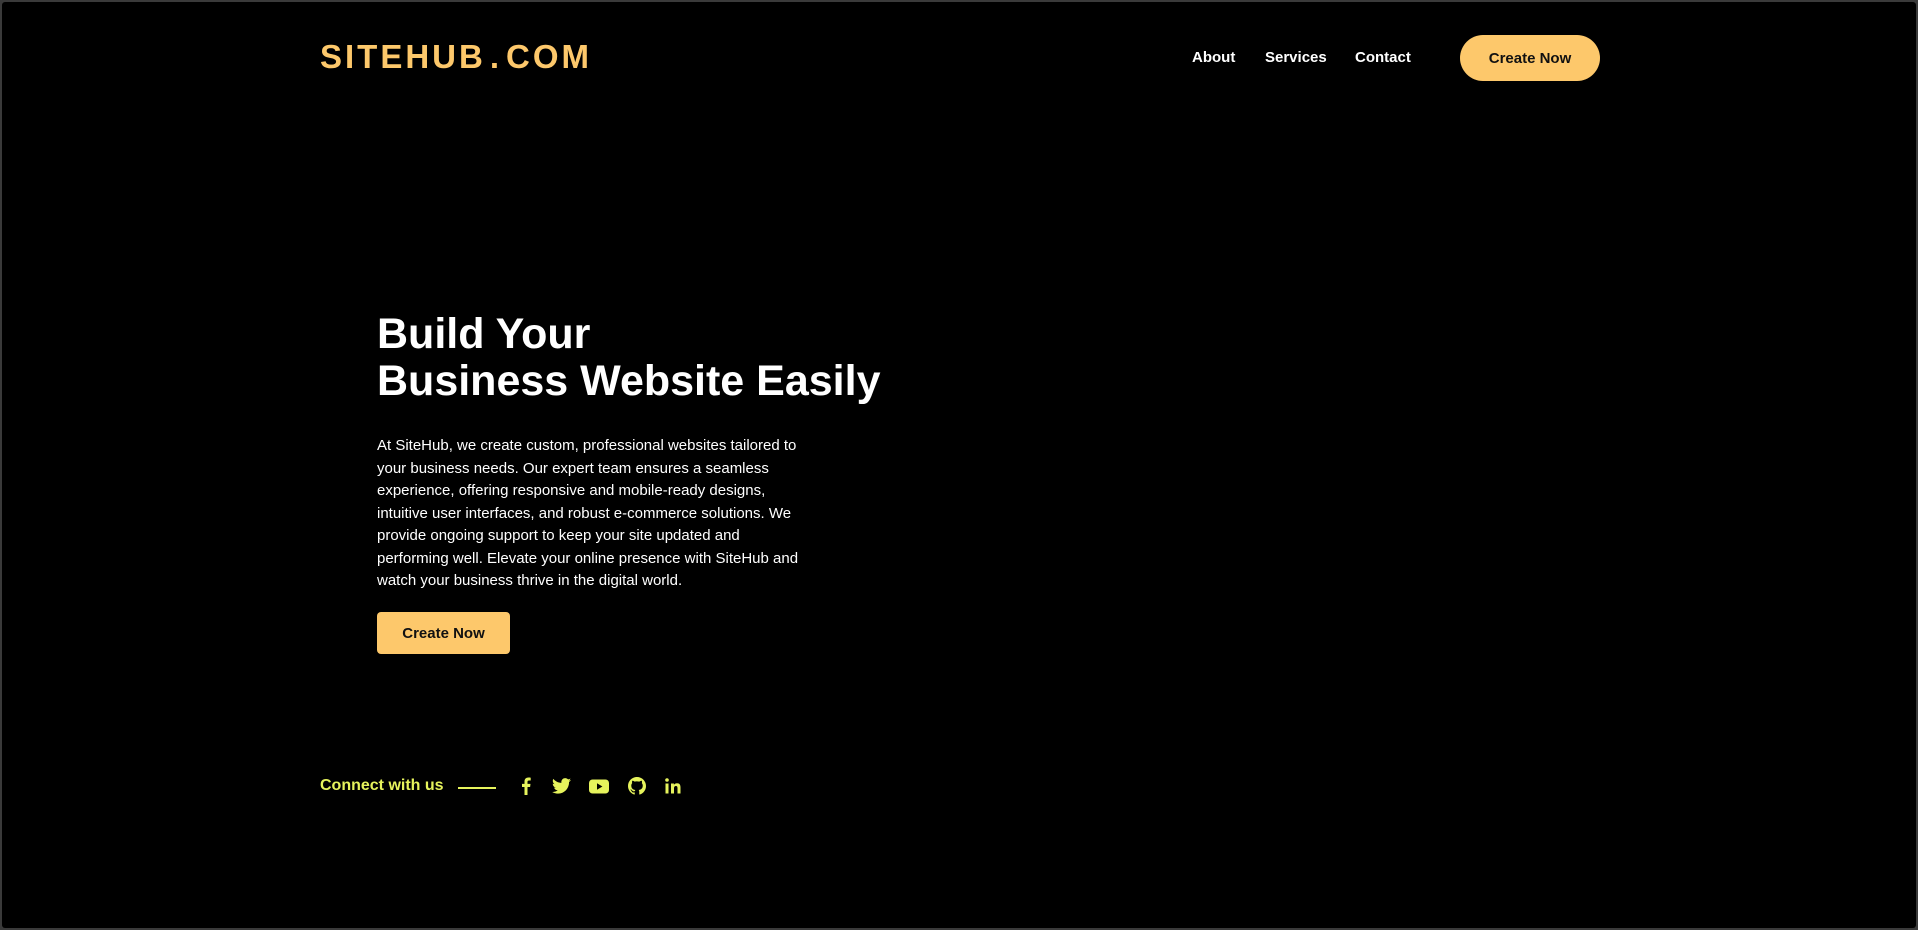 This screenshot has width=1918, height=930. Describe the element at coordinates (443, 633) in the screenshot. I see `hero-create-now-button: Create Now` at that location.